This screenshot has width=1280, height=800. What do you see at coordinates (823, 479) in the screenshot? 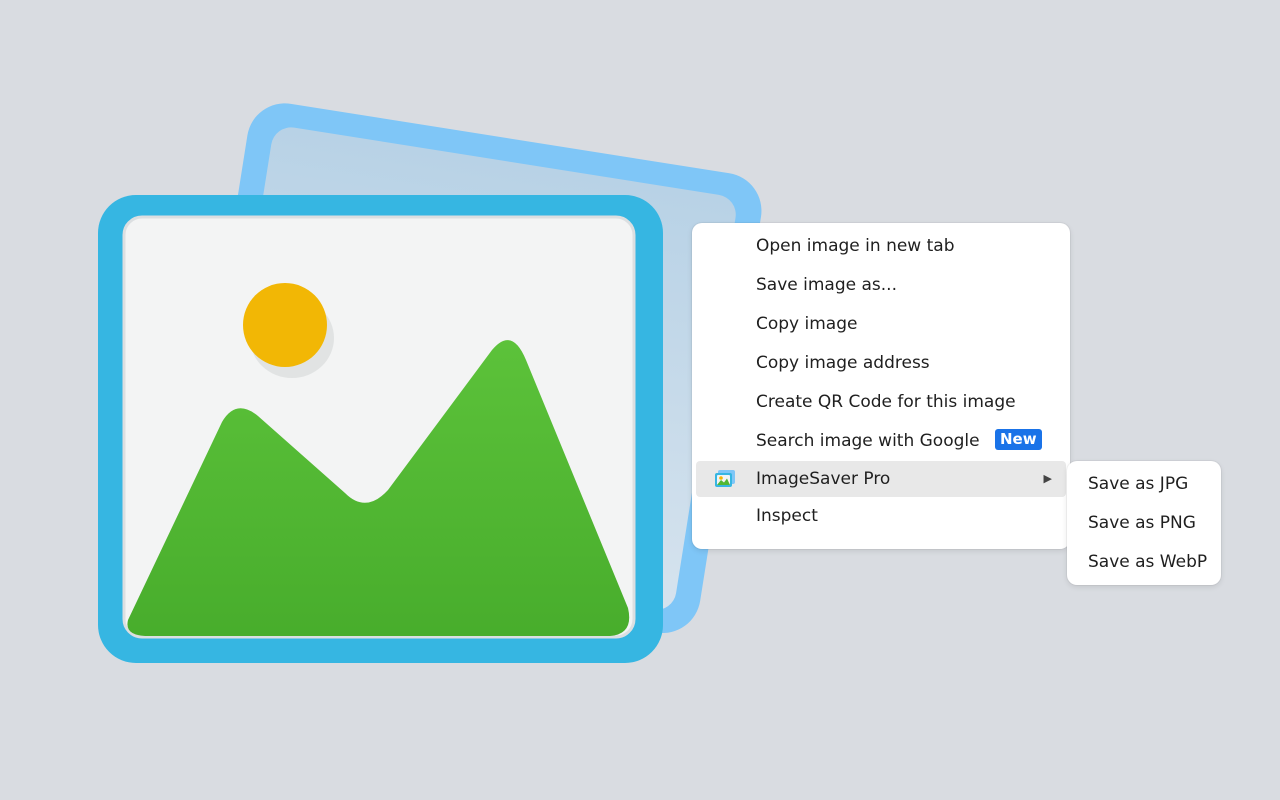
I see `menu-item-label: ImageSaver Pro` at bounding box center [823, 479].